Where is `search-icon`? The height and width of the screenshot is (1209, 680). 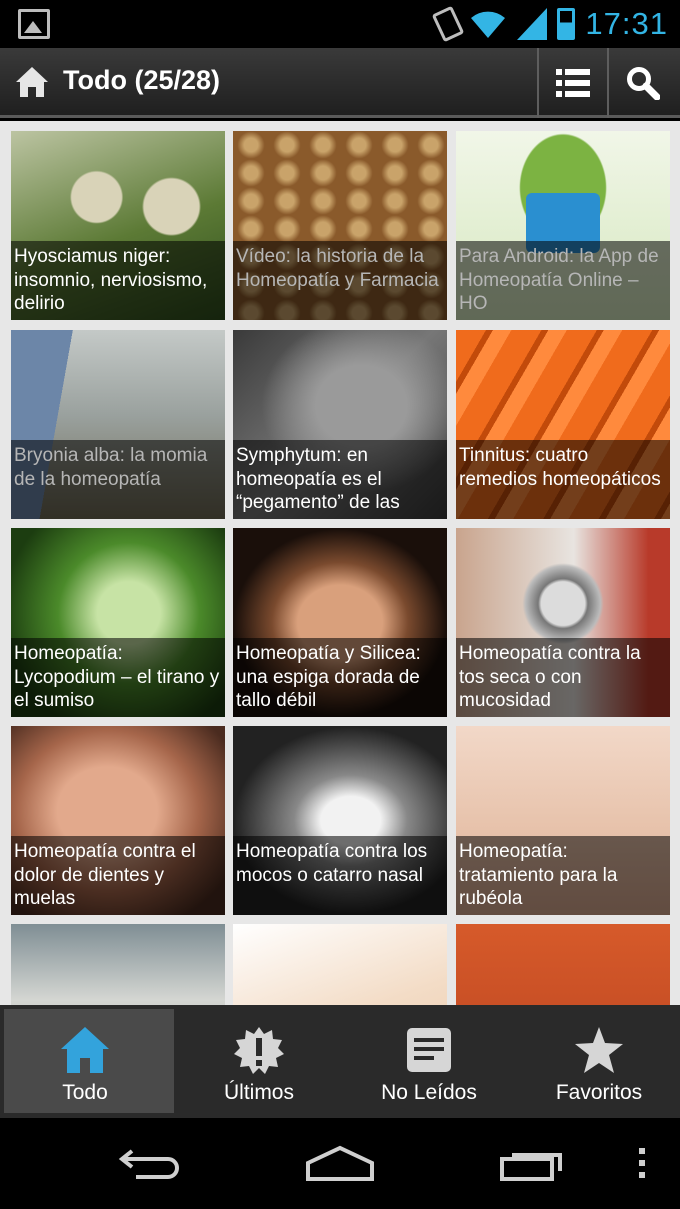 search-icon is located at coordinates (643, 83).